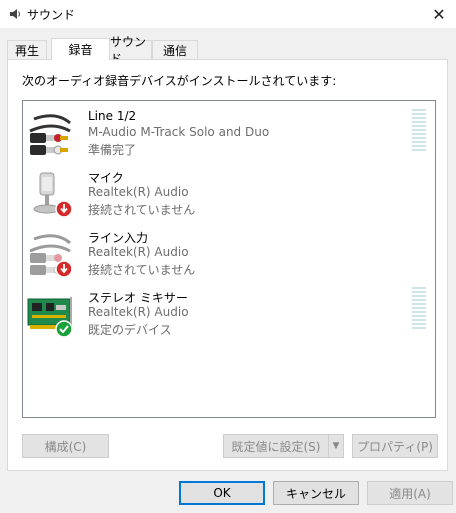  Describe the element at coordinates (51, 15) in the screenshot. I see `window-title: サウンド` at that location.